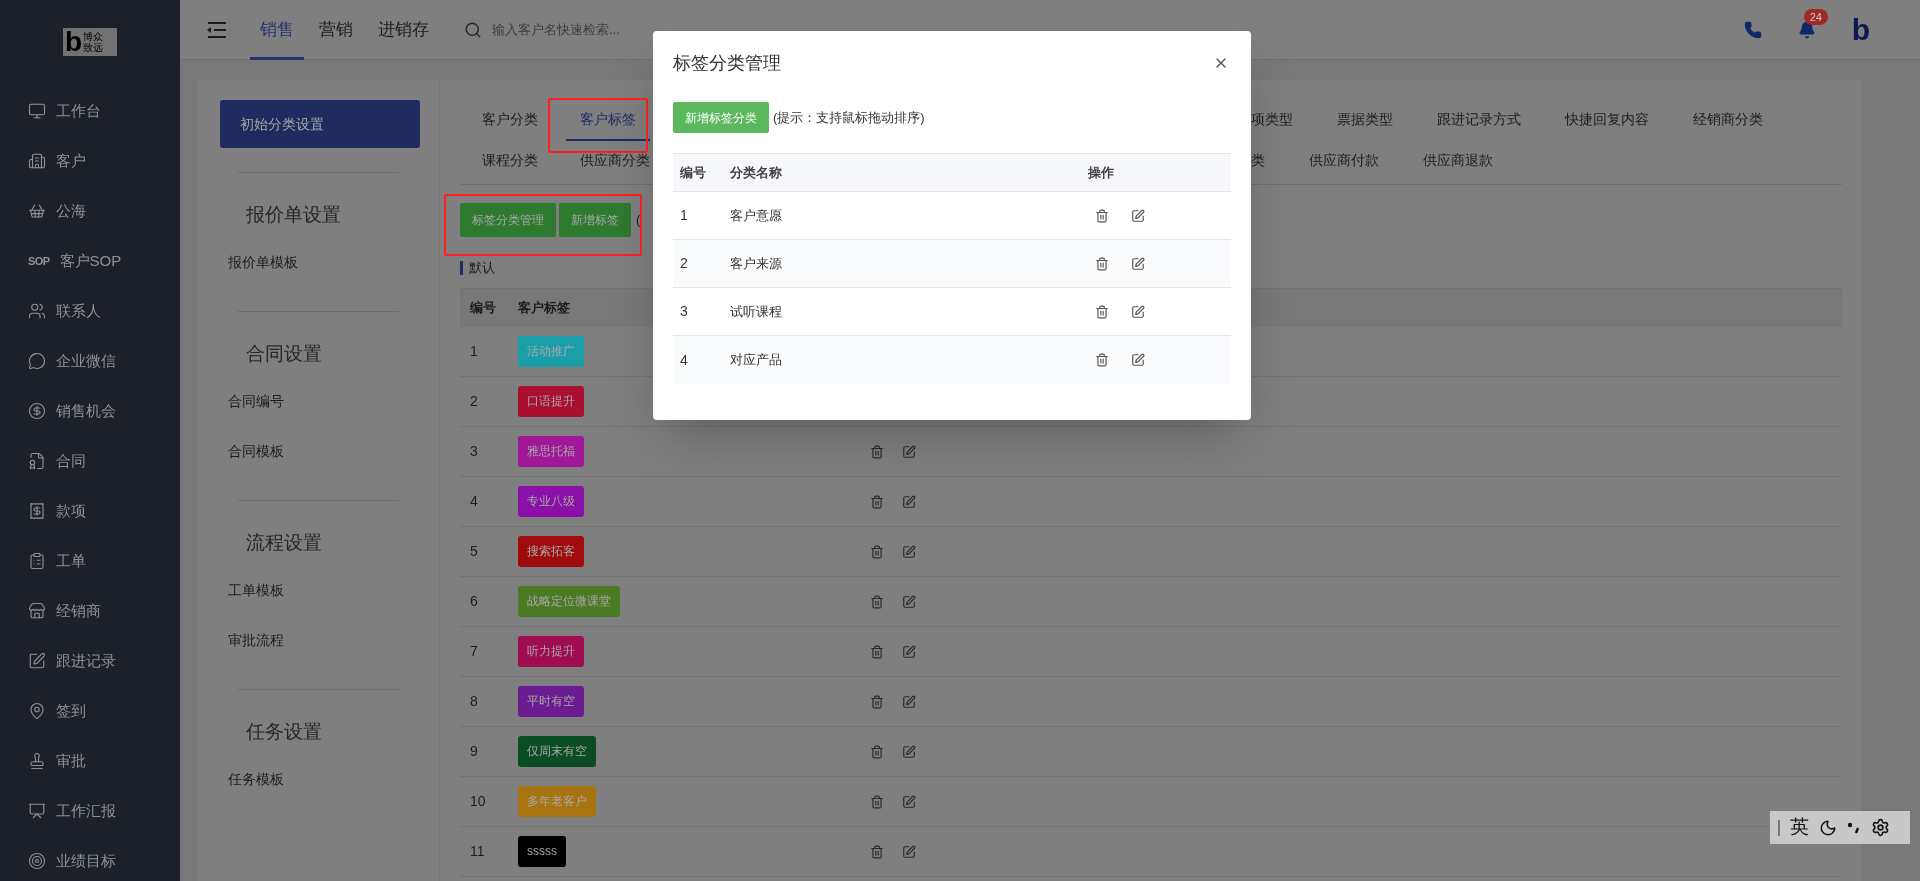 This screenshot has height=881, width=1920. What do you see at coordinates (313, 590) in the screenshot?
I see `settings-nav-item: 工单模板` at bounding box center [313, 590].